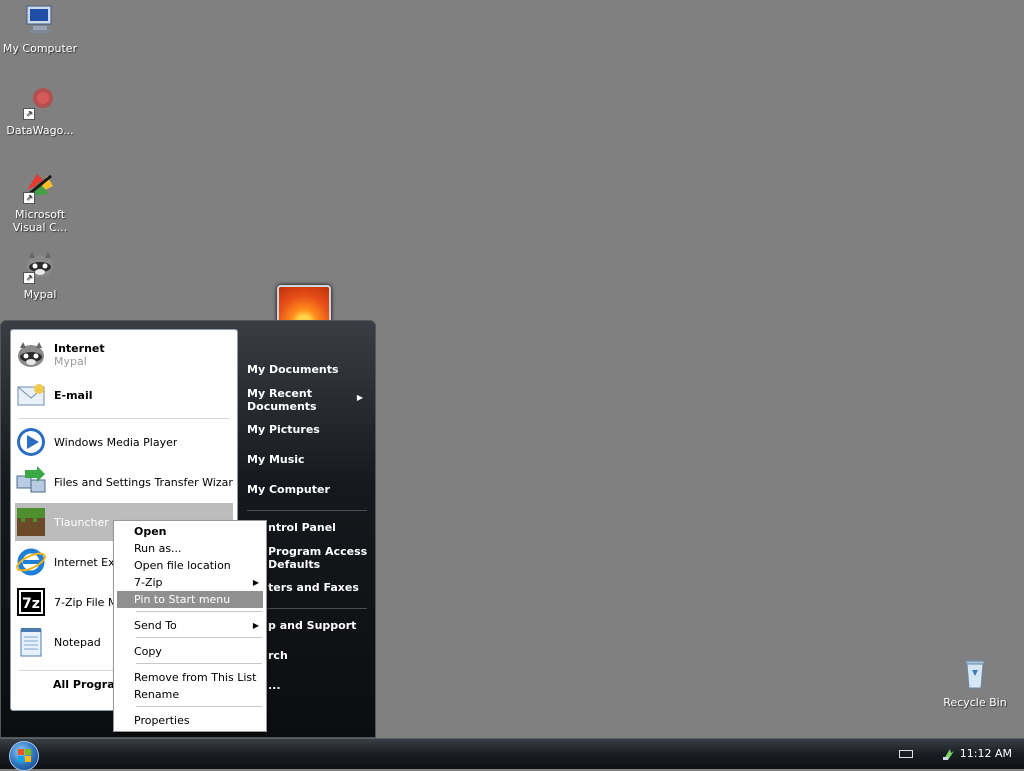 The width and height of the screenshot is (1024, 771). What do you see at coordinates (975, 702) in the screenshot?
I see `desktop-icon-label: Recycle Bin` at bounding box center [975, 702].